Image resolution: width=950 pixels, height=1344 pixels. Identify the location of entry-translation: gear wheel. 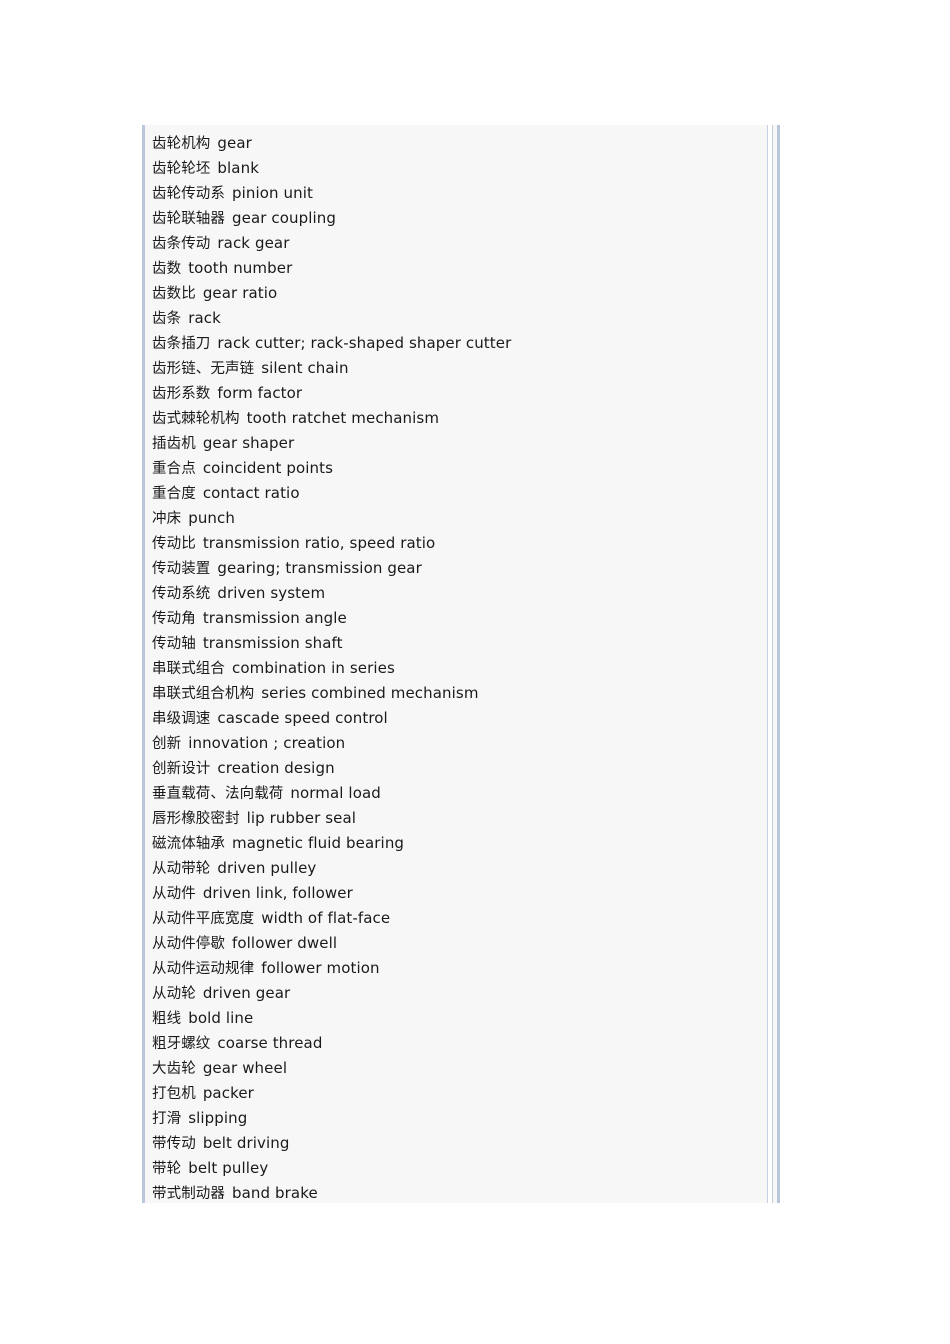
(245, 1068).